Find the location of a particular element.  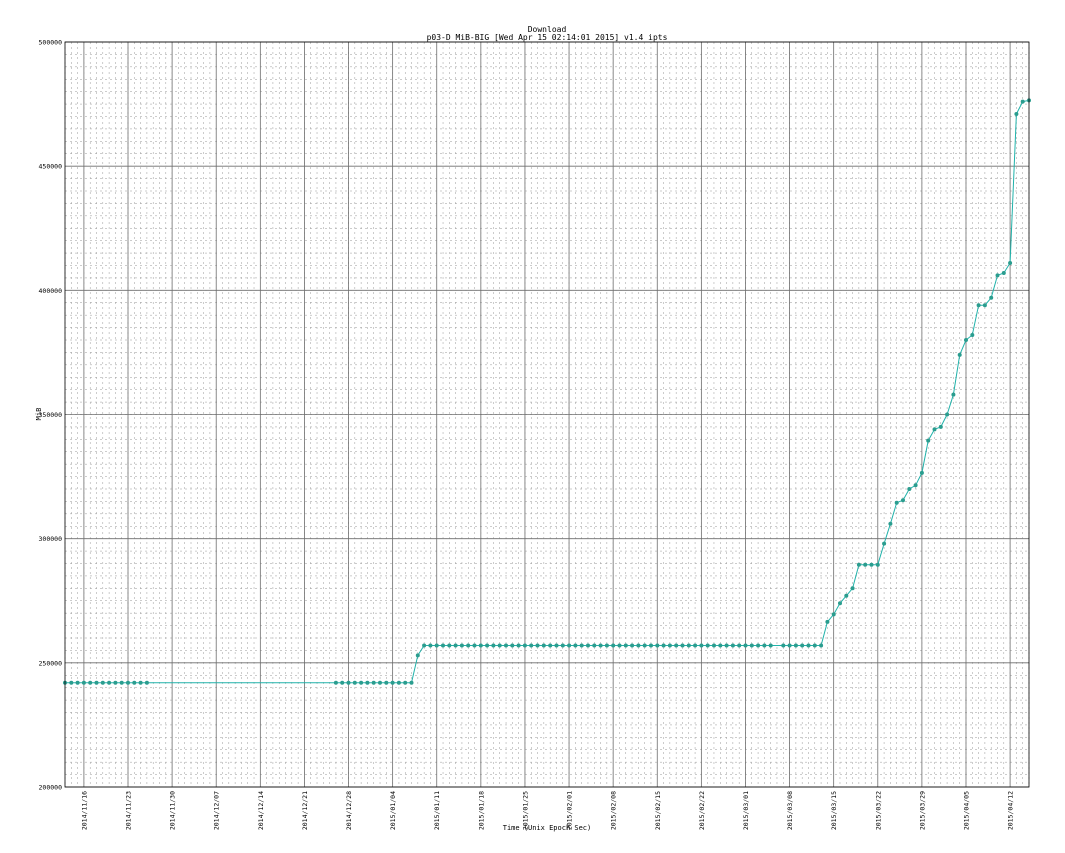

x-tick-label: 2015/01/04 is located at coordinates (393, 810).